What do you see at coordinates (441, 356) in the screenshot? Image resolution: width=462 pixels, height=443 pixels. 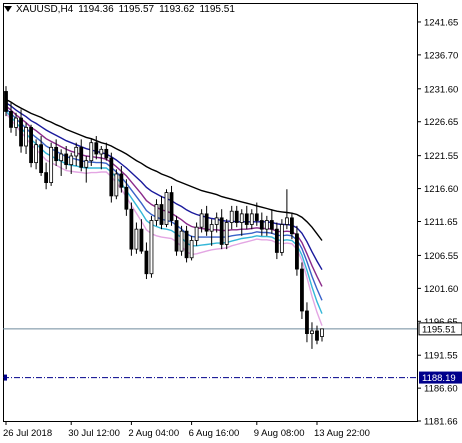 I see `y-tick-label: 1191.55` at bounding box center [441, 356].